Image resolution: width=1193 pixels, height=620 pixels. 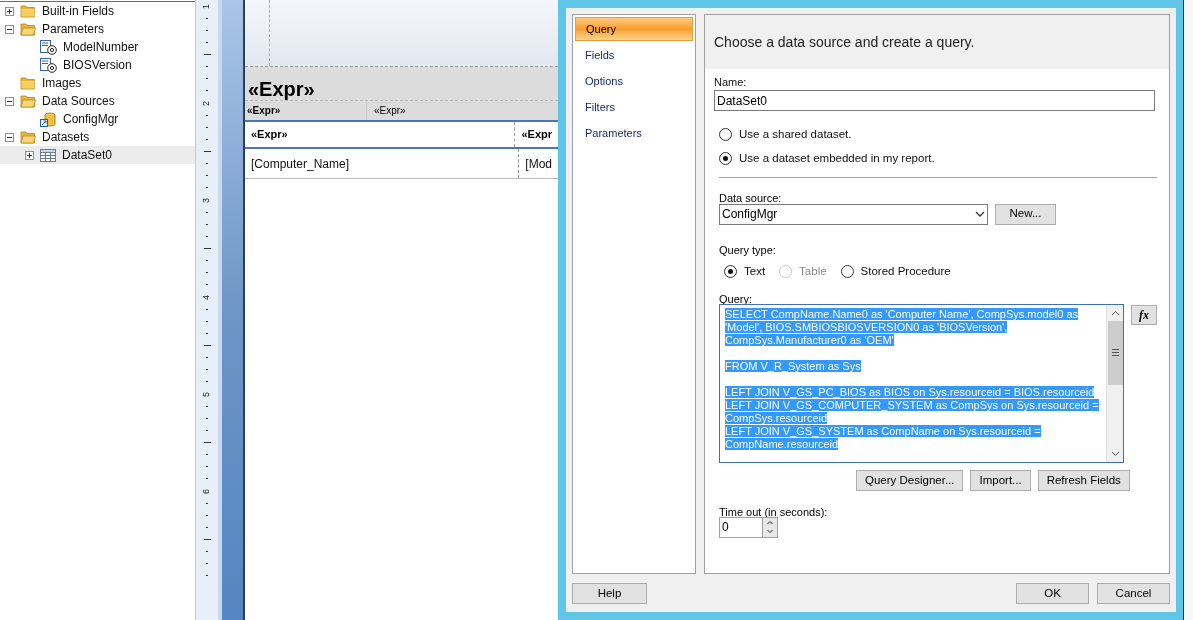 I want to click on tree-item: Images, so click(x=97, y=83).